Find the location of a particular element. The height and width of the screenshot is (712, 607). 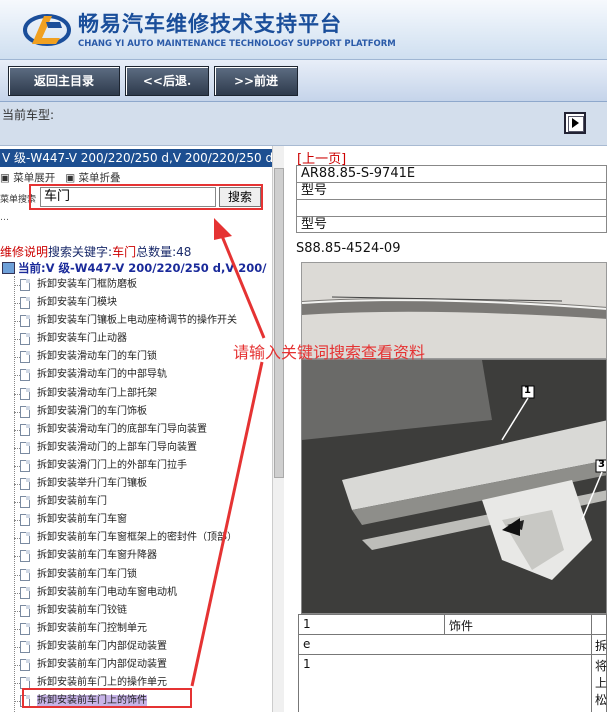

left-scrollbar is located at coordinates (278, 429).